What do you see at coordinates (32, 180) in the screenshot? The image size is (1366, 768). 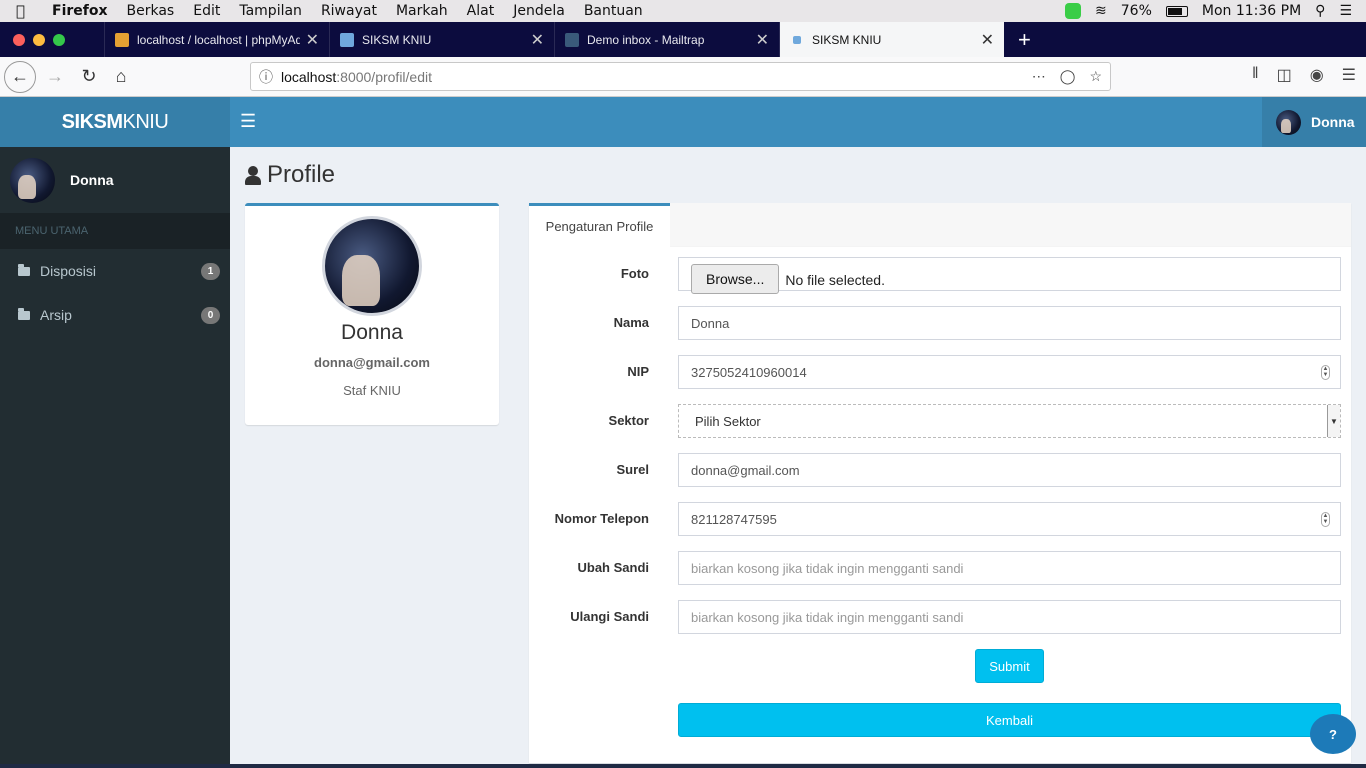 I see `avatar` at bounding box center [32, 180].